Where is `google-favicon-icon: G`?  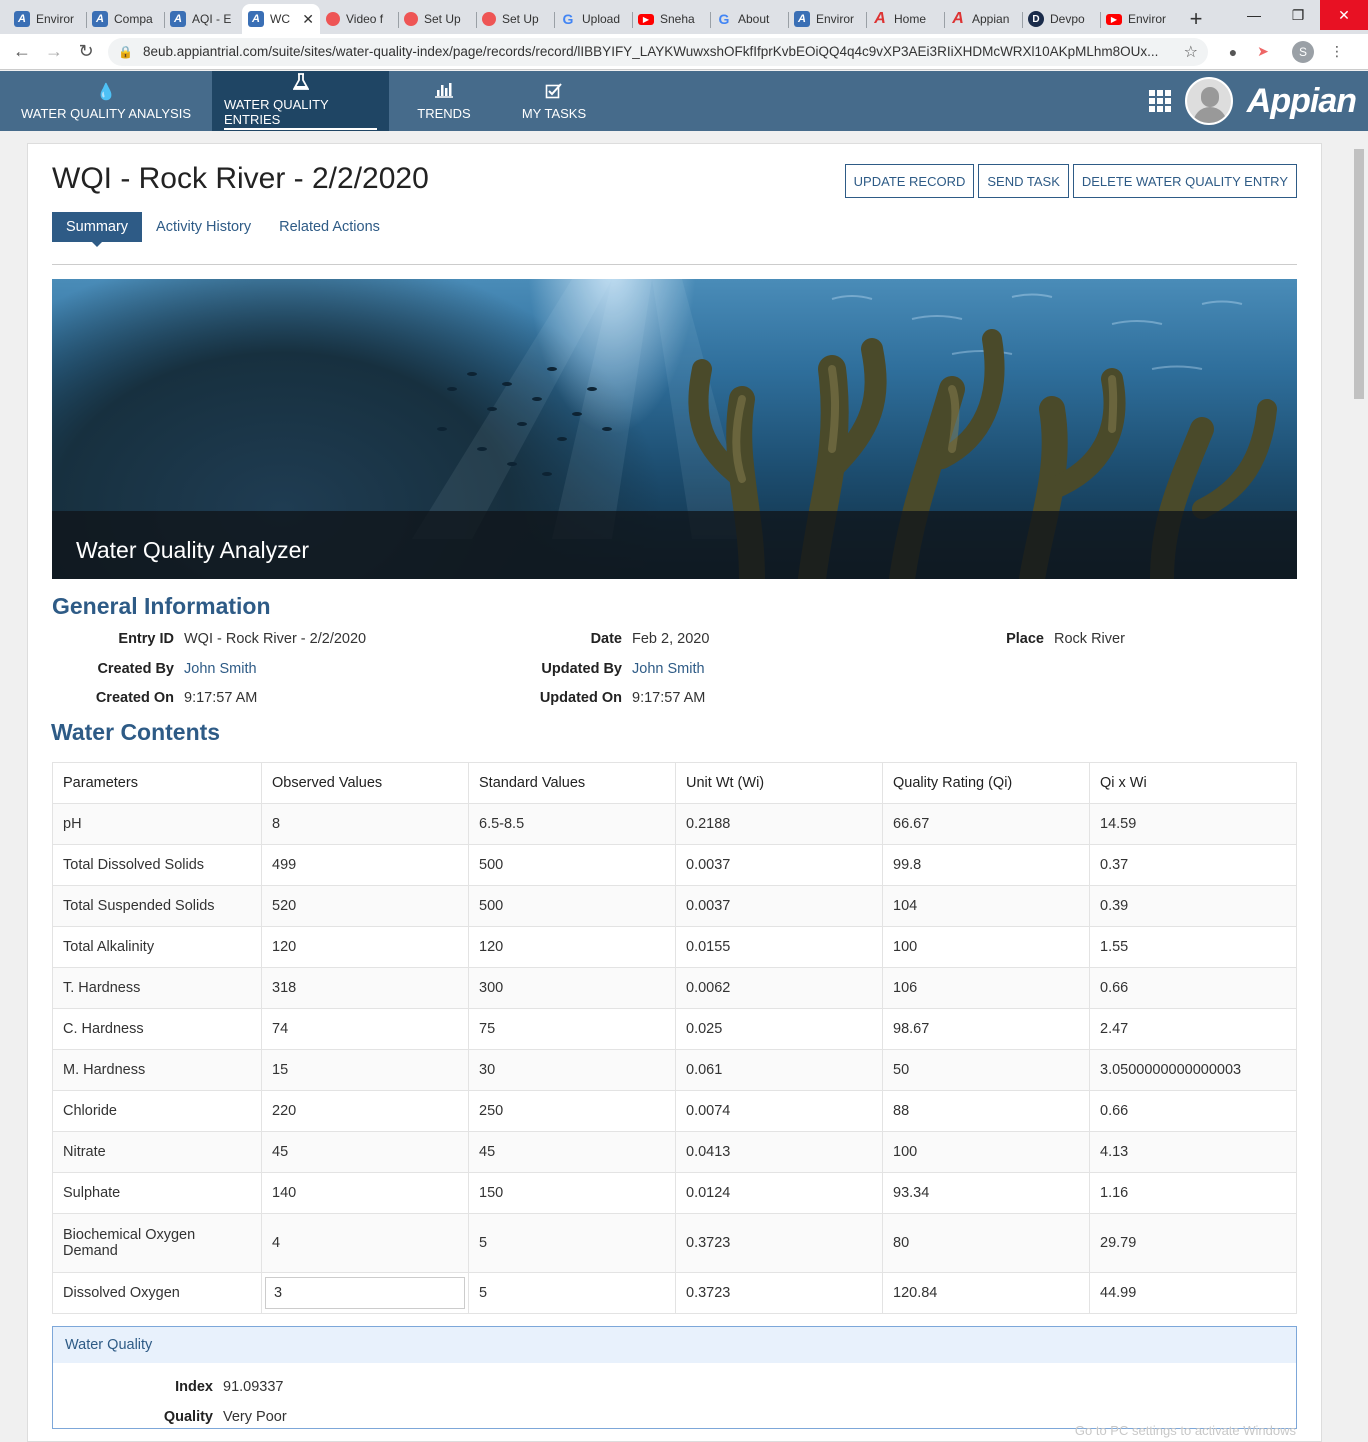 google-favicon-icon: G is located at coordinates (724, 19).